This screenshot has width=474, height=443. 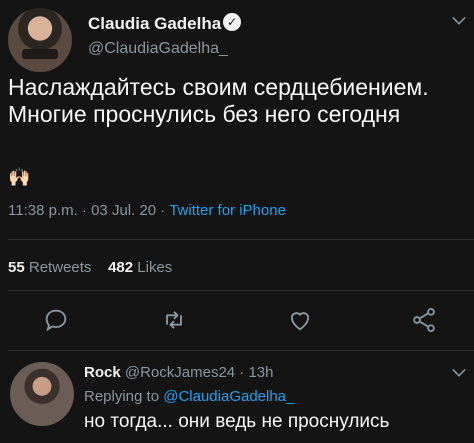 I want to click on reply-author-name: Rock, so click(x=102, y=372).